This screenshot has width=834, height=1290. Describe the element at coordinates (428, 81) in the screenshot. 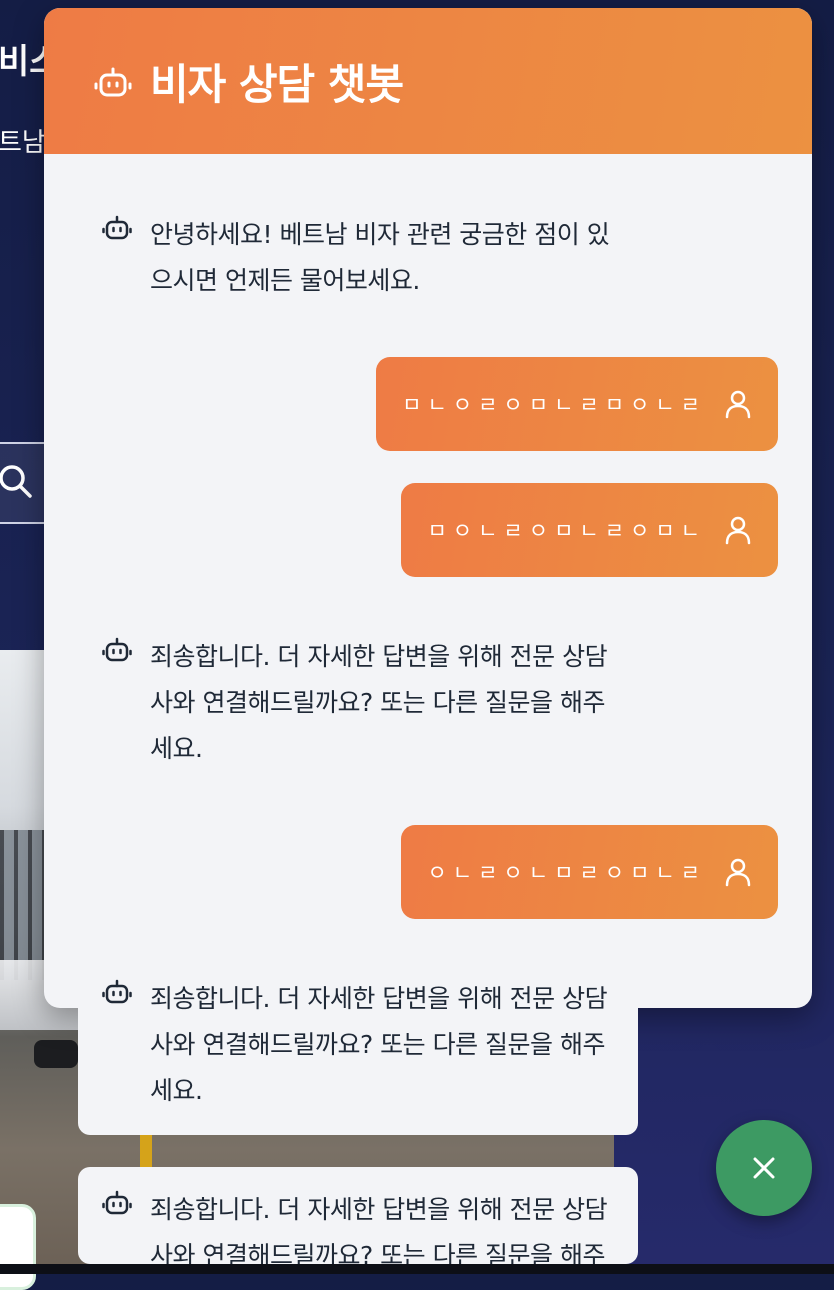

I see `chat-header: 비자 상담 챗봇` at that location.